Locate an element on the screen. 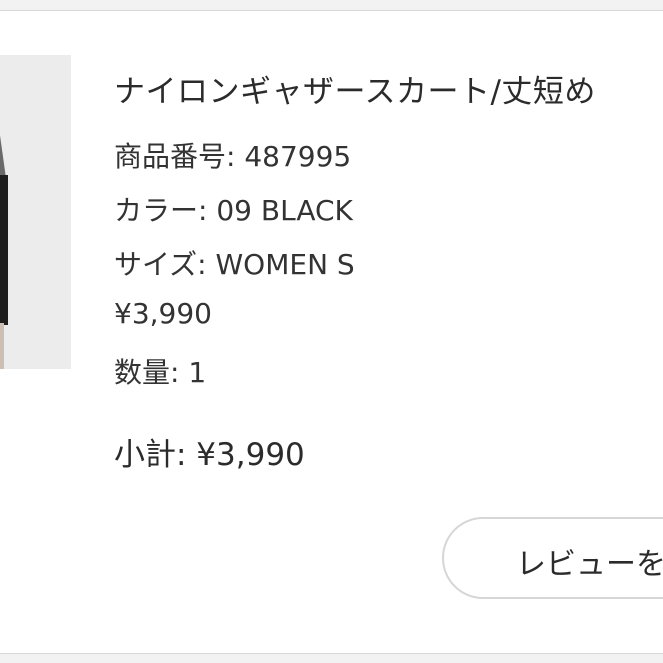 Image resolution: width=663 pixels, height=663 pixels. subtotal: 小計: ¥3,990 is located at coordinates (209, 455).